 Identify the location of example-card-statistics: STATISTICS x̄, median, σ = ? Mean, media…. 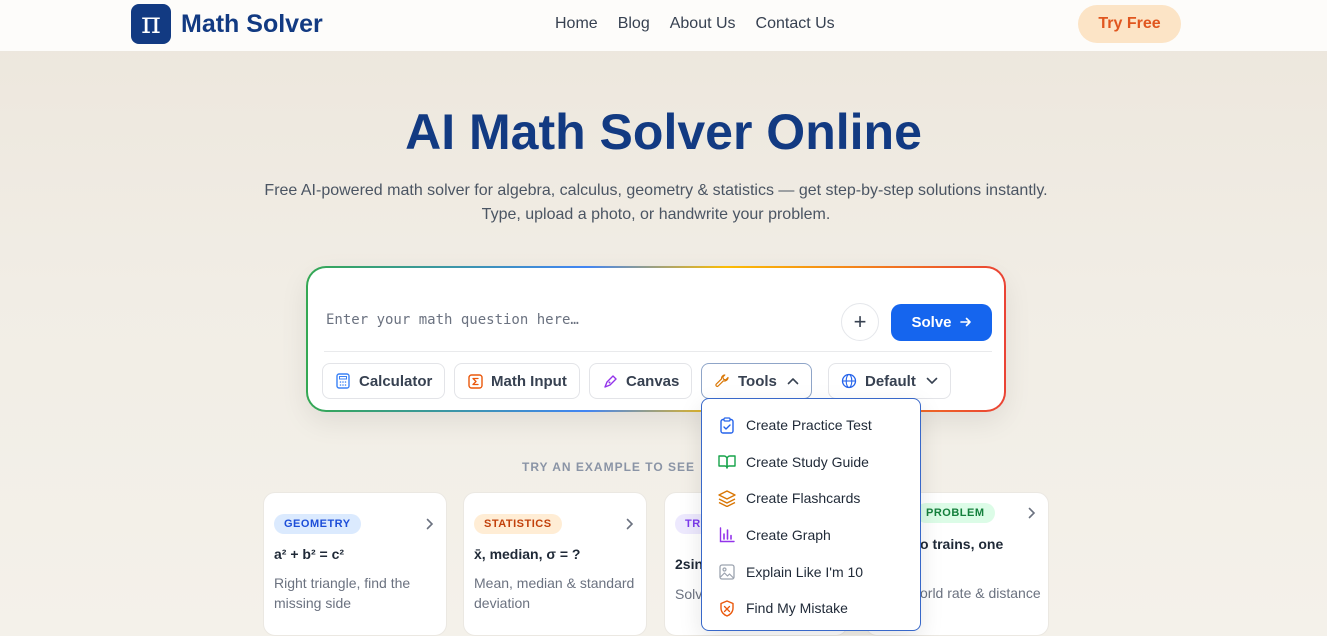
(555, 564).